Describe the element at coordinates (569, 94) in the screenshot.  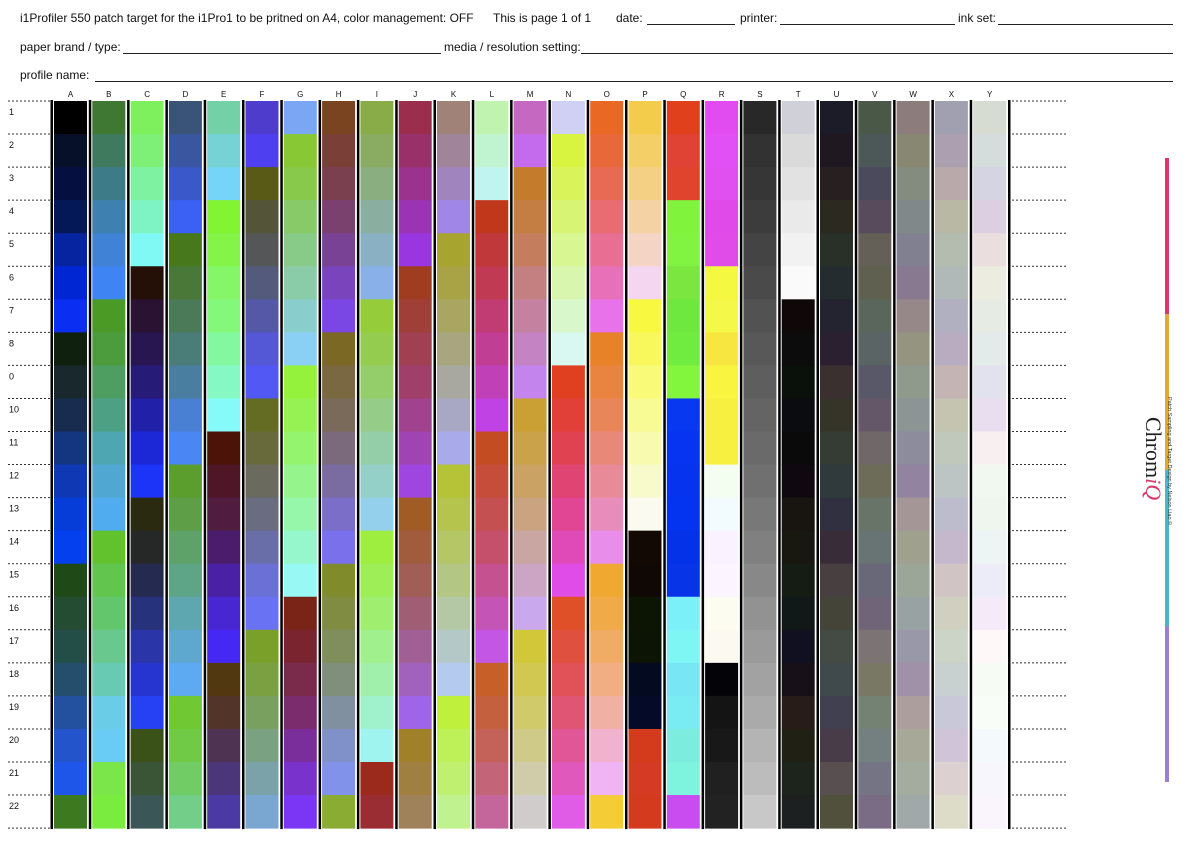
I see `column-label: N` at that location.